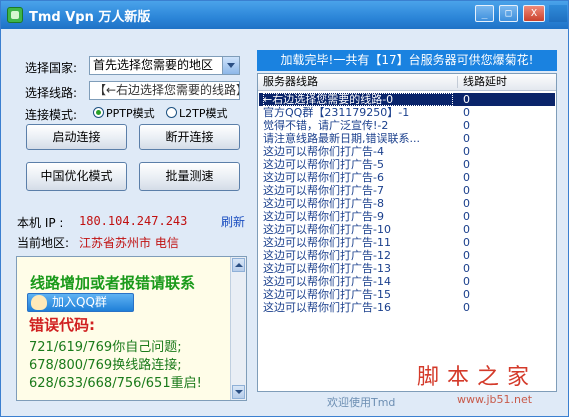 This screenshot has width=569, height=417. I want to click on server-name: 这边可以帮你们打广告-6, so click(323, 177).